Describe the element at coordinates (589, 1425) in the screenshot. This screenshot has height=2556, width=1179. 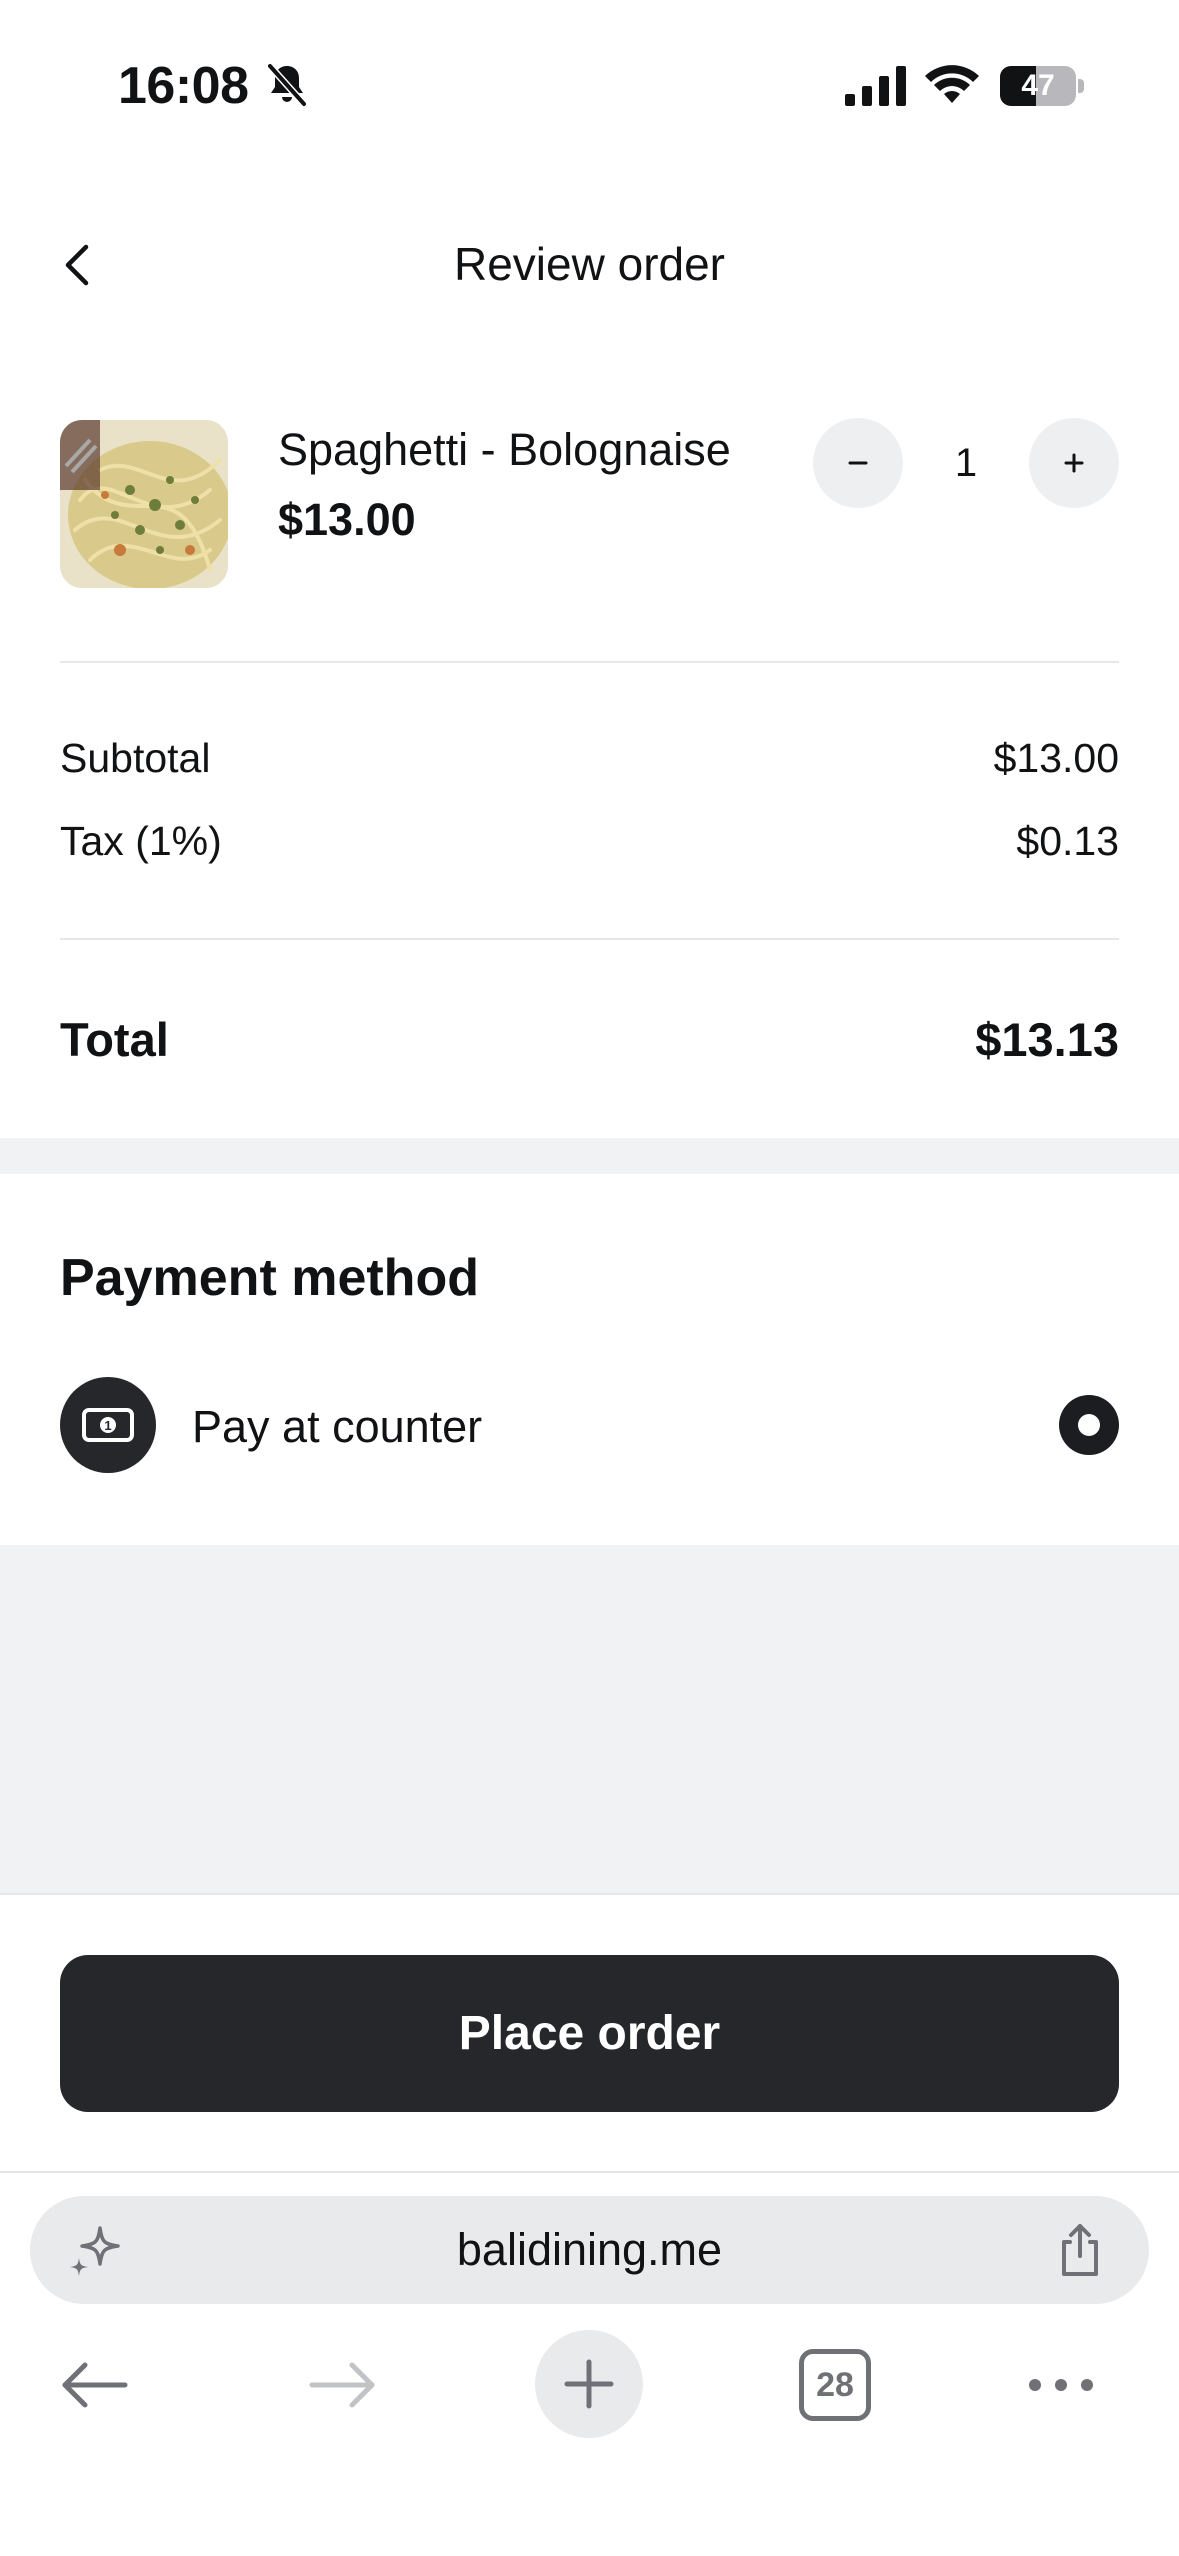
I see `payment-option-pay-at-counter: 1 Pay at counter` at that location.